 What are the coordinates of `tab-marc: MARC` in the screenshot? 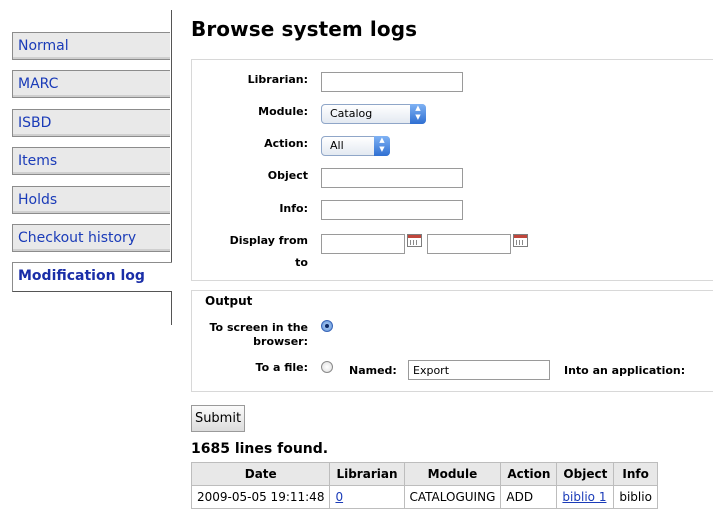 It's located at (91, 84).